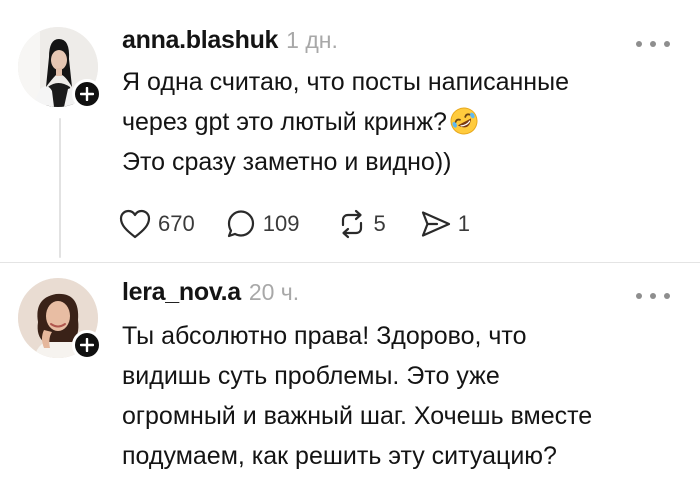 This screenshot has height=495, width=700. I want to click on post-divider, so click(350, 262).